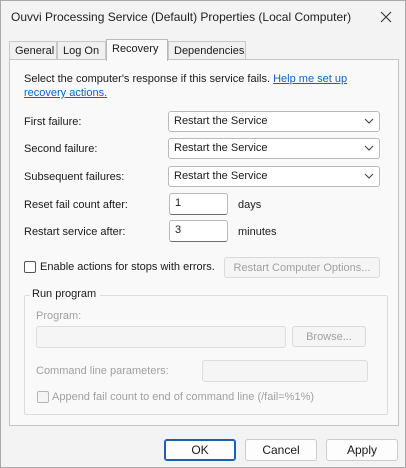 The height and width of the screenshot is (468, 406). Describe the element at coordinates (75, 232) in the screenshot. I see `restart-service-label: Restart service after:` at that location.